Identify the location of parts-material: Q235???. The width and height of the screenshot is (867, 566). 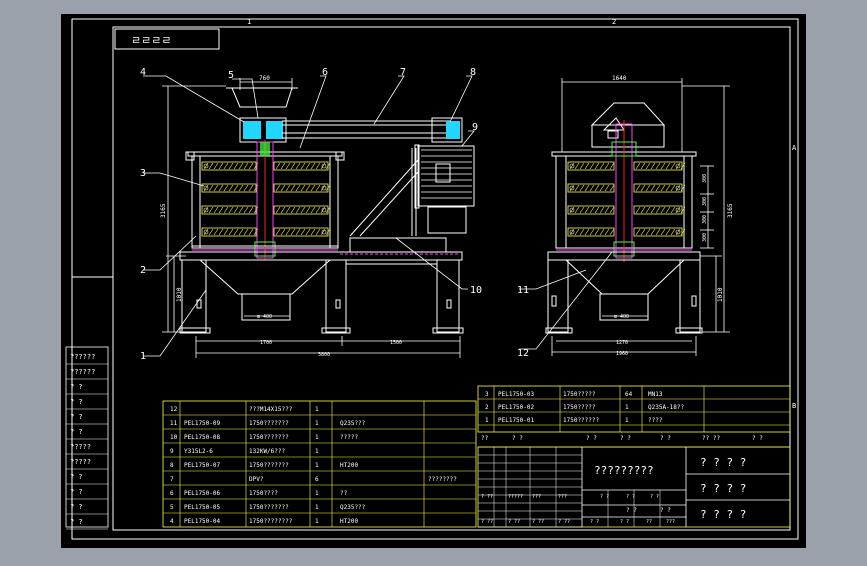
(353, 507).